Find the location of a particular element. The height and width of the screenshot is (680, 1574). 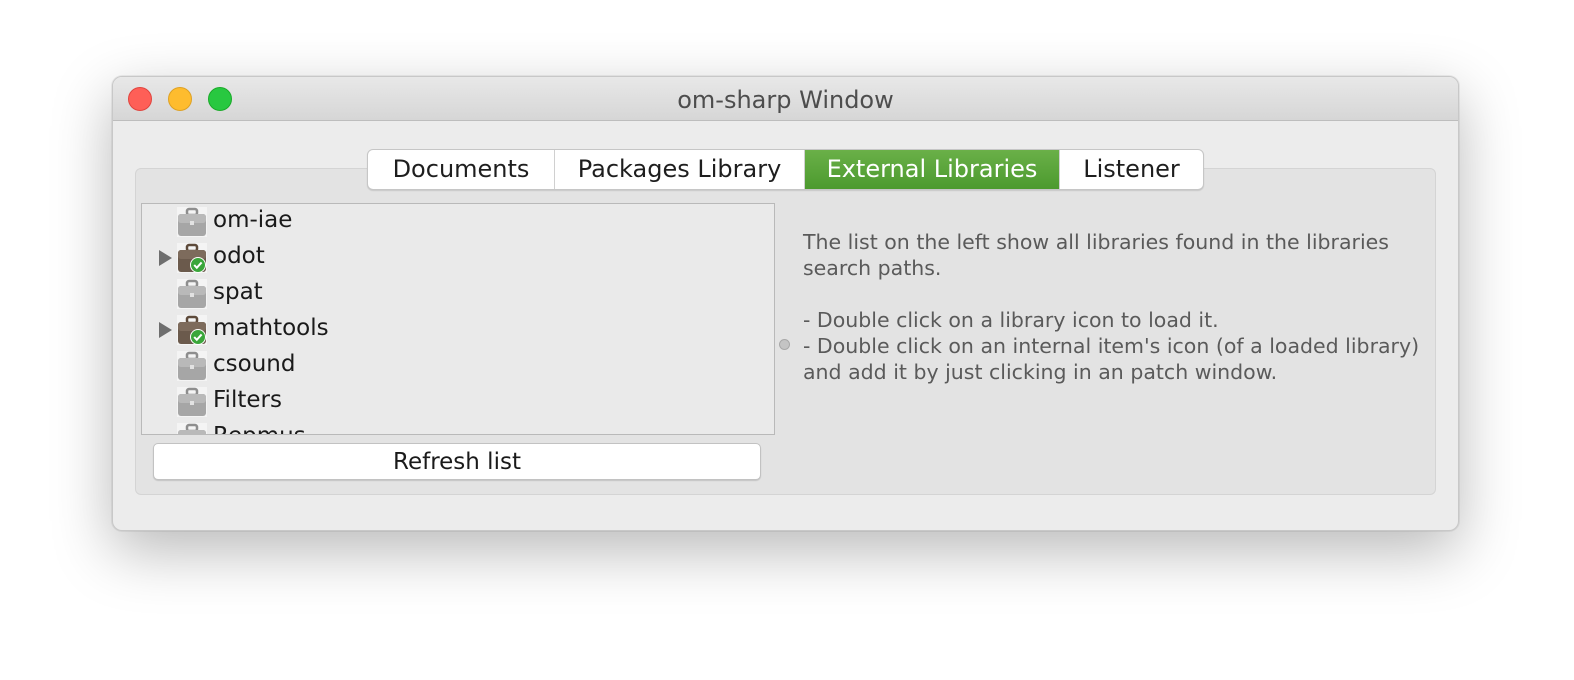

window-title: om-sharp Window is located at coordinates (785, 100).